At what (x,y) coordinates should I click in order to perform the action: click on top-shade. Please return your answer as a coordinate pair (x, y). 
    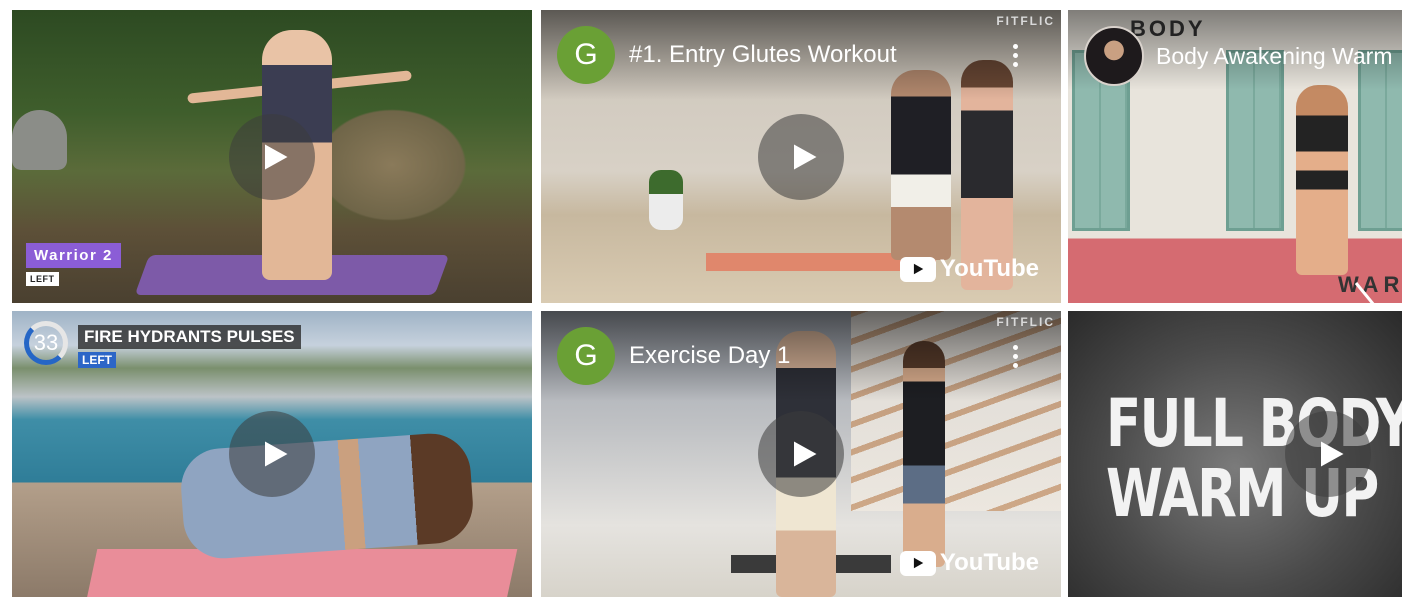
    Looking at the image, I should click on (801, 356).